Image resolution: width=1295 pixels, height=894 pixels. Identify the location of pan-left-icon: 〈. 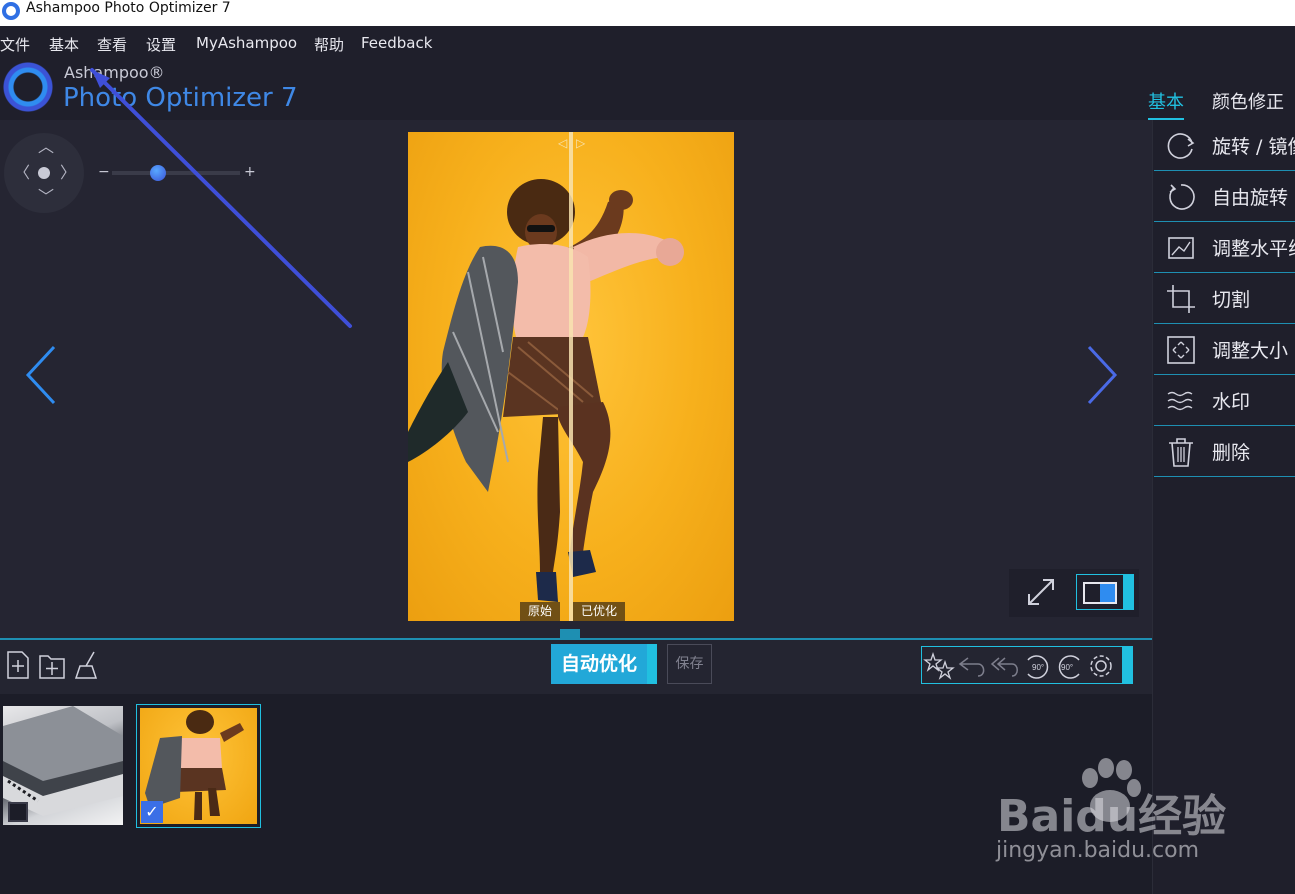
(22, 173).